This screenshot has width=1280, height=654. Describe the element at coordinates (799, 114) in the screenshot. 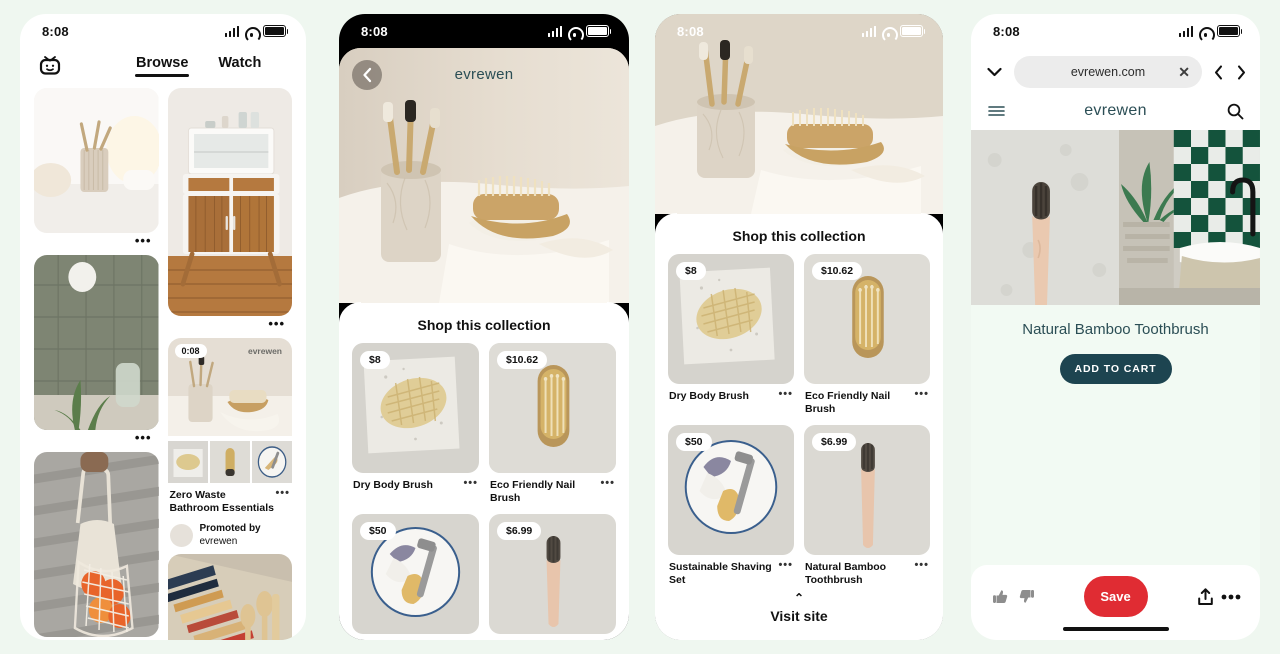

I see `ad-hero-image-scrolled: 8:08` at that location.